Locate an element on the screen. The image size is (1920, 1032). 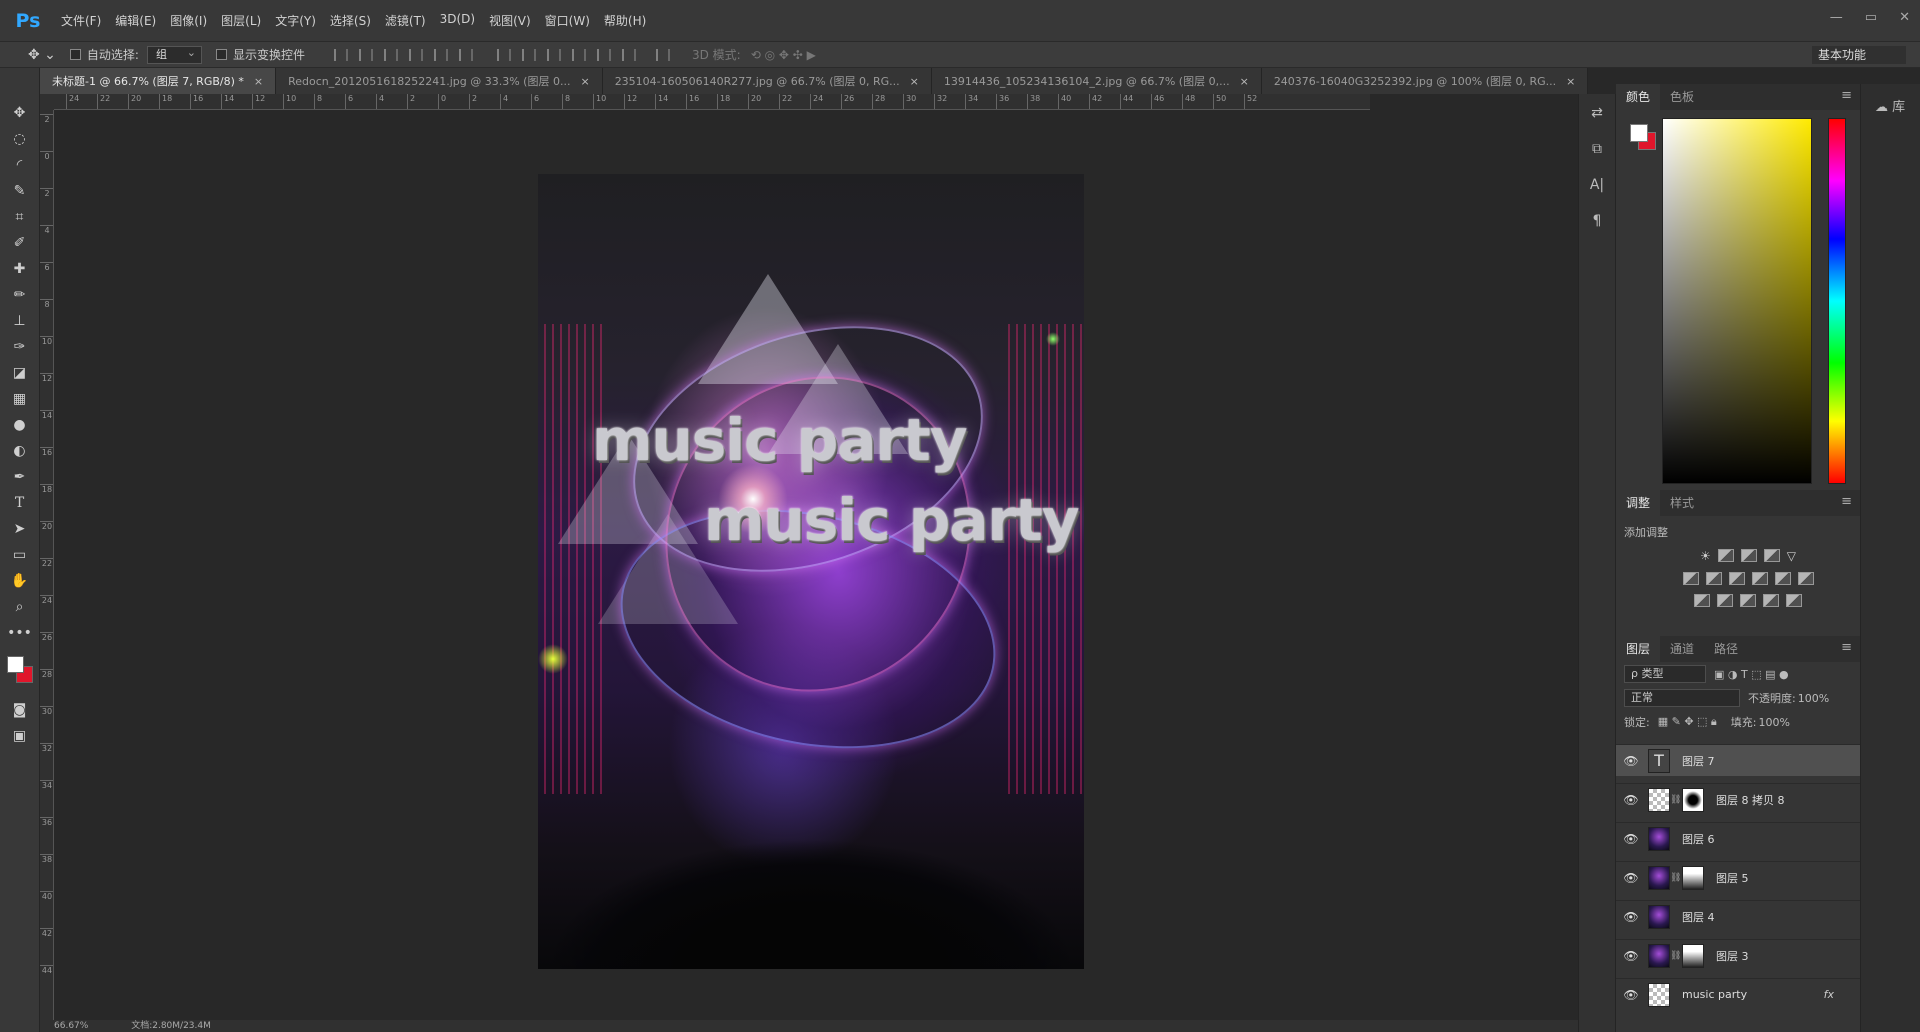
distribute-top-icon is located at coordinates (503, 54).